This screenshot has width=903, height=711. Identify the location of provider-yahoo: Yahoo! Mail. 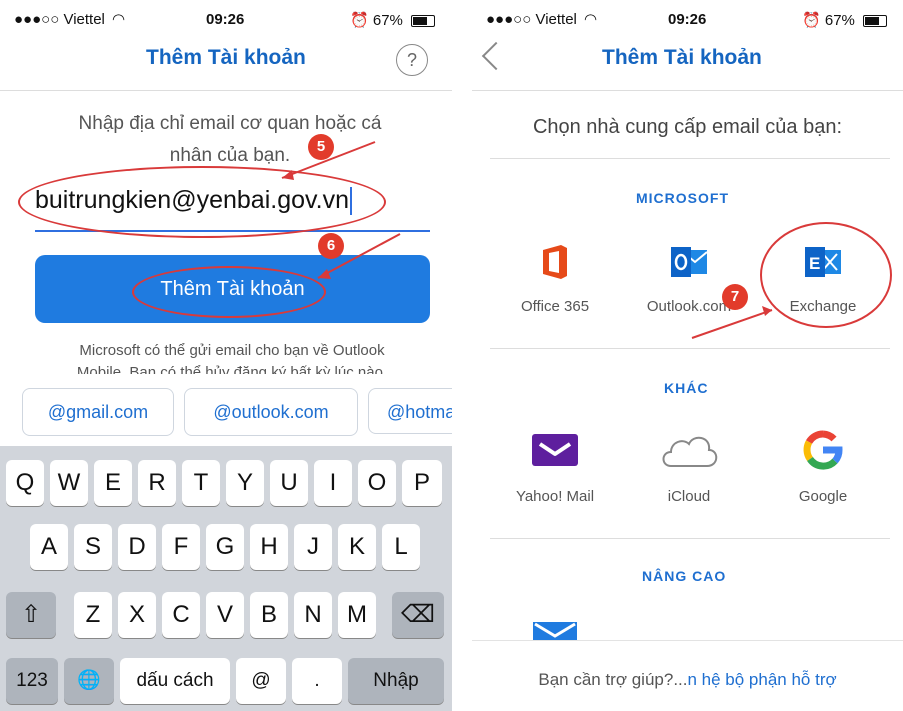
(555, 465).